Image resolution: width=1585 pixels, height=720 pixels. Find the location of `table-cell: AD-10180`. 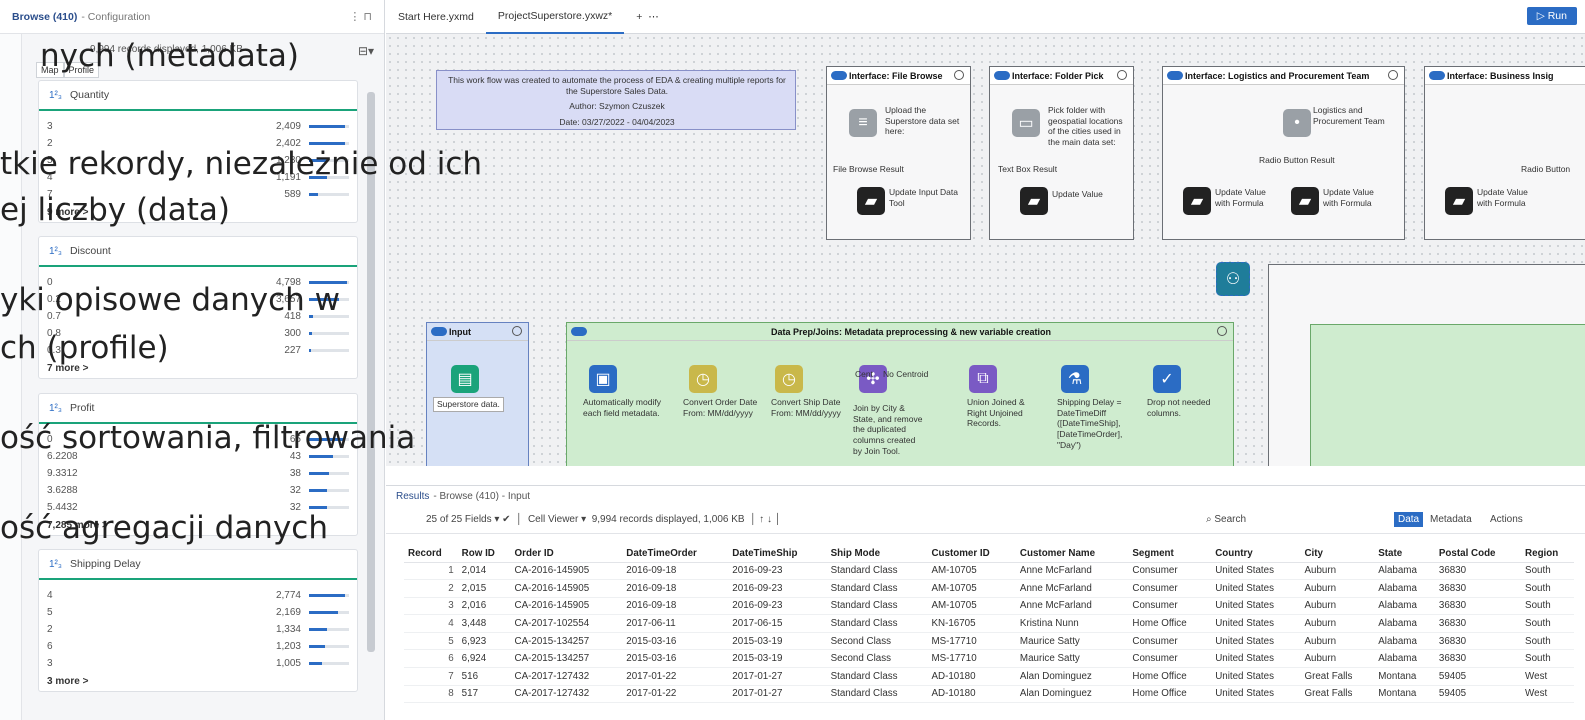

table-cell: AD-10180 is located at coordinates (971, 694).